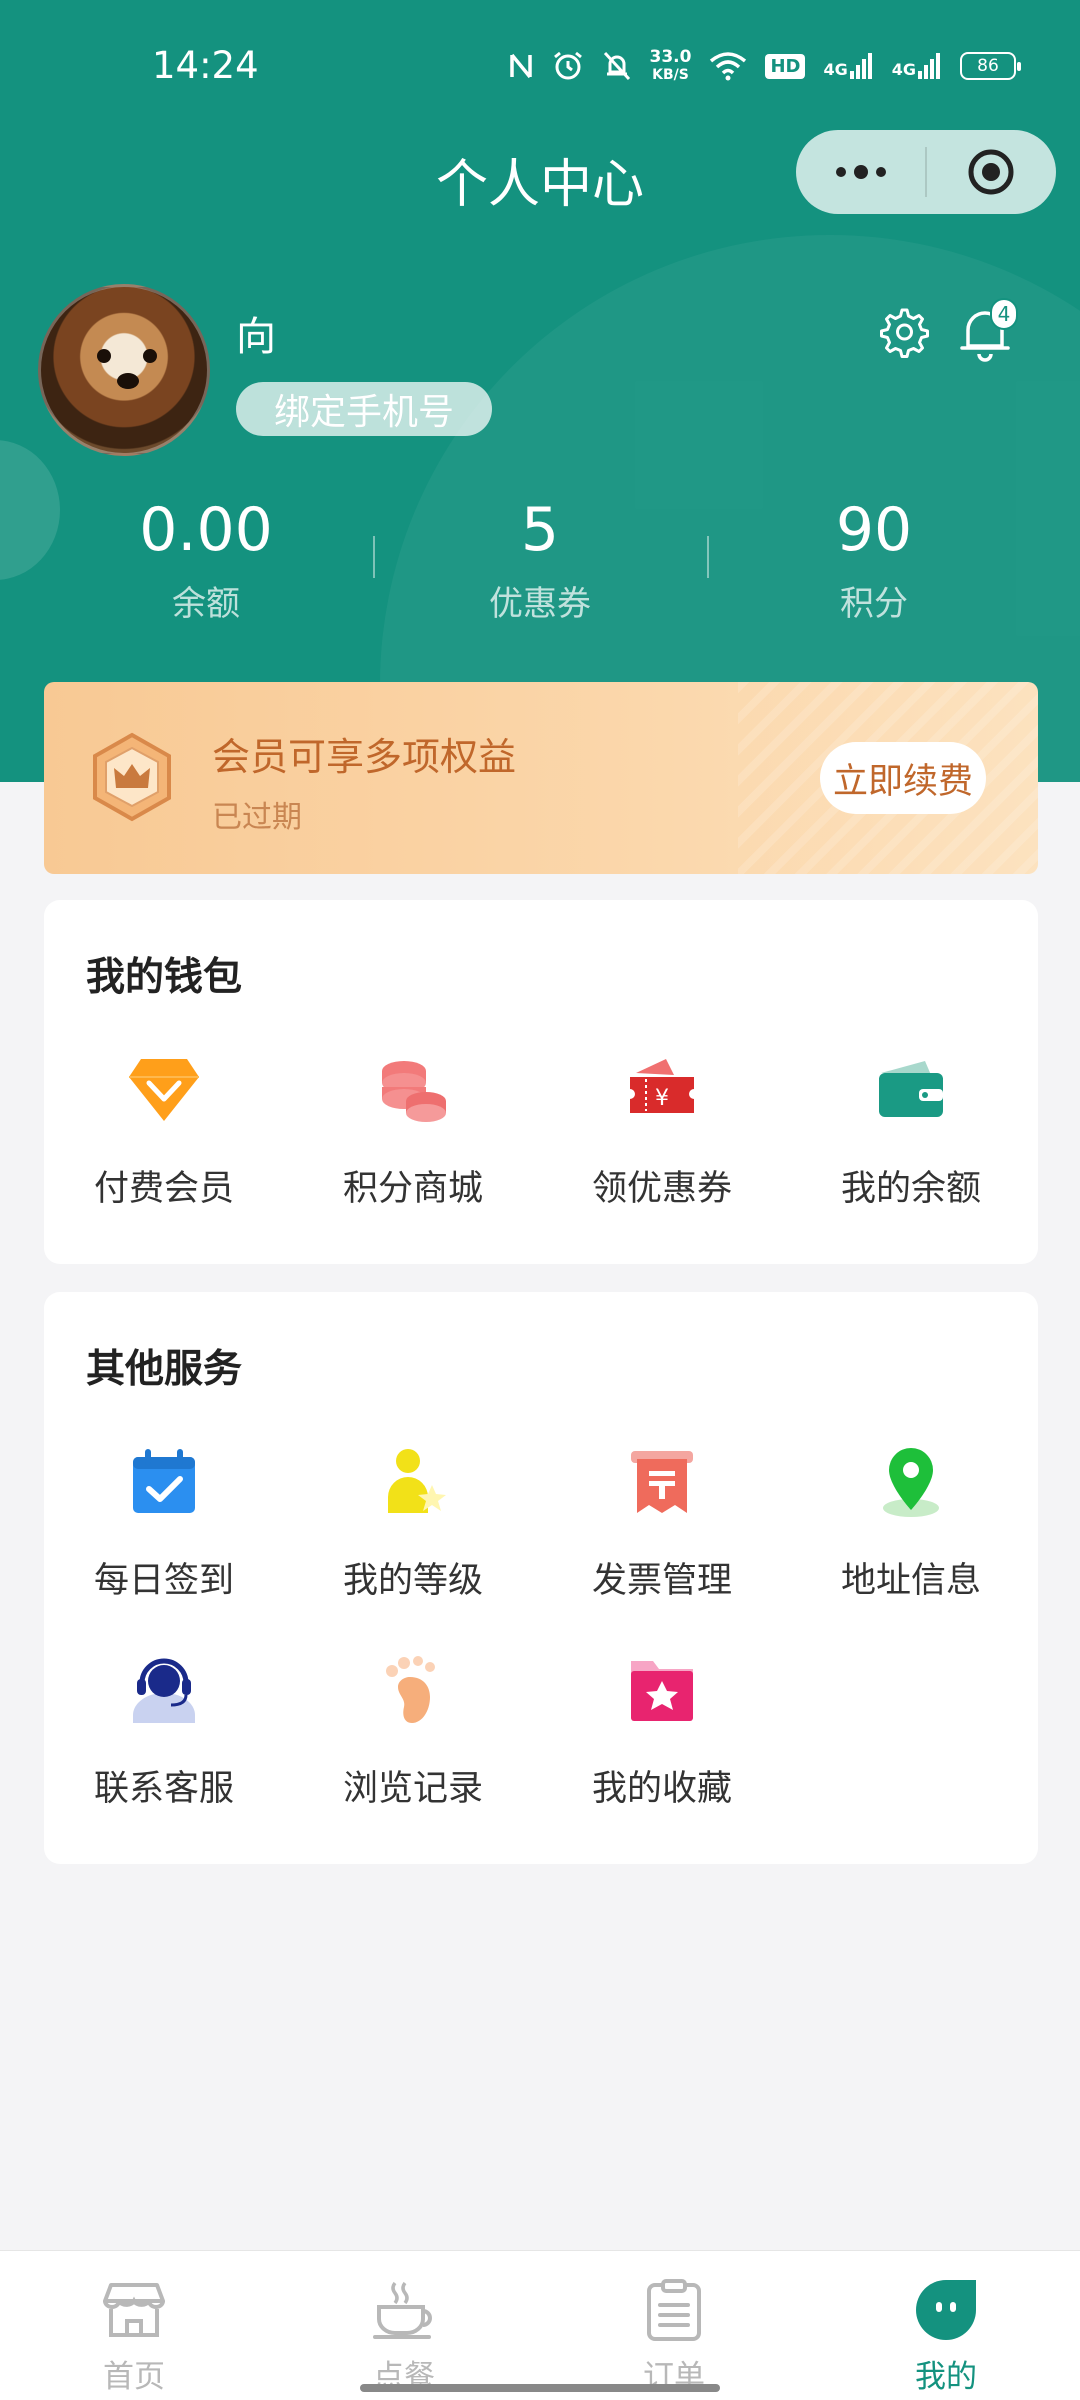 The width and height of the screenshot is (1080, 2400). Describe the element at coordinates (661, 1581) in the screenshot. I see `service-item-label: 发票管理` at that location.